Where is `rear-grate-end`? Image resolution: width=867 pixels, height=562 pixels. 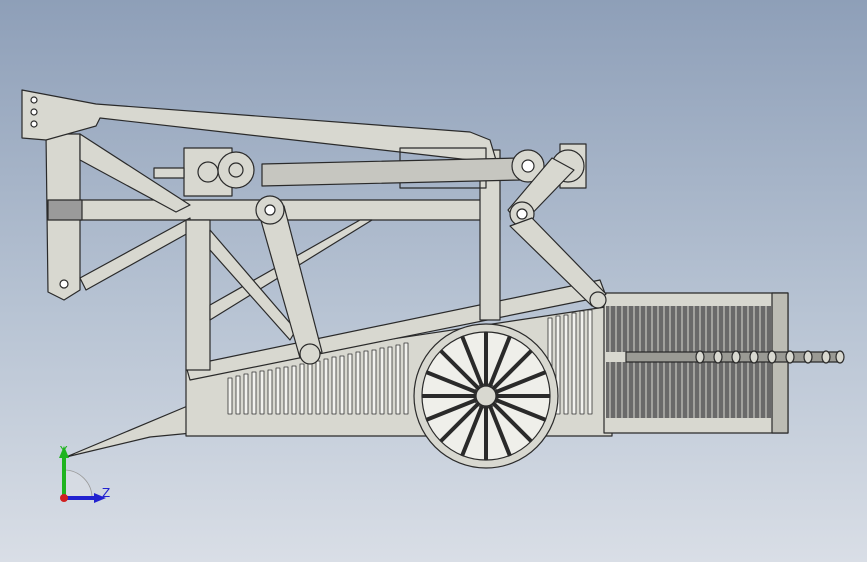
rear-grate-end is located at coordinates (780, 363).